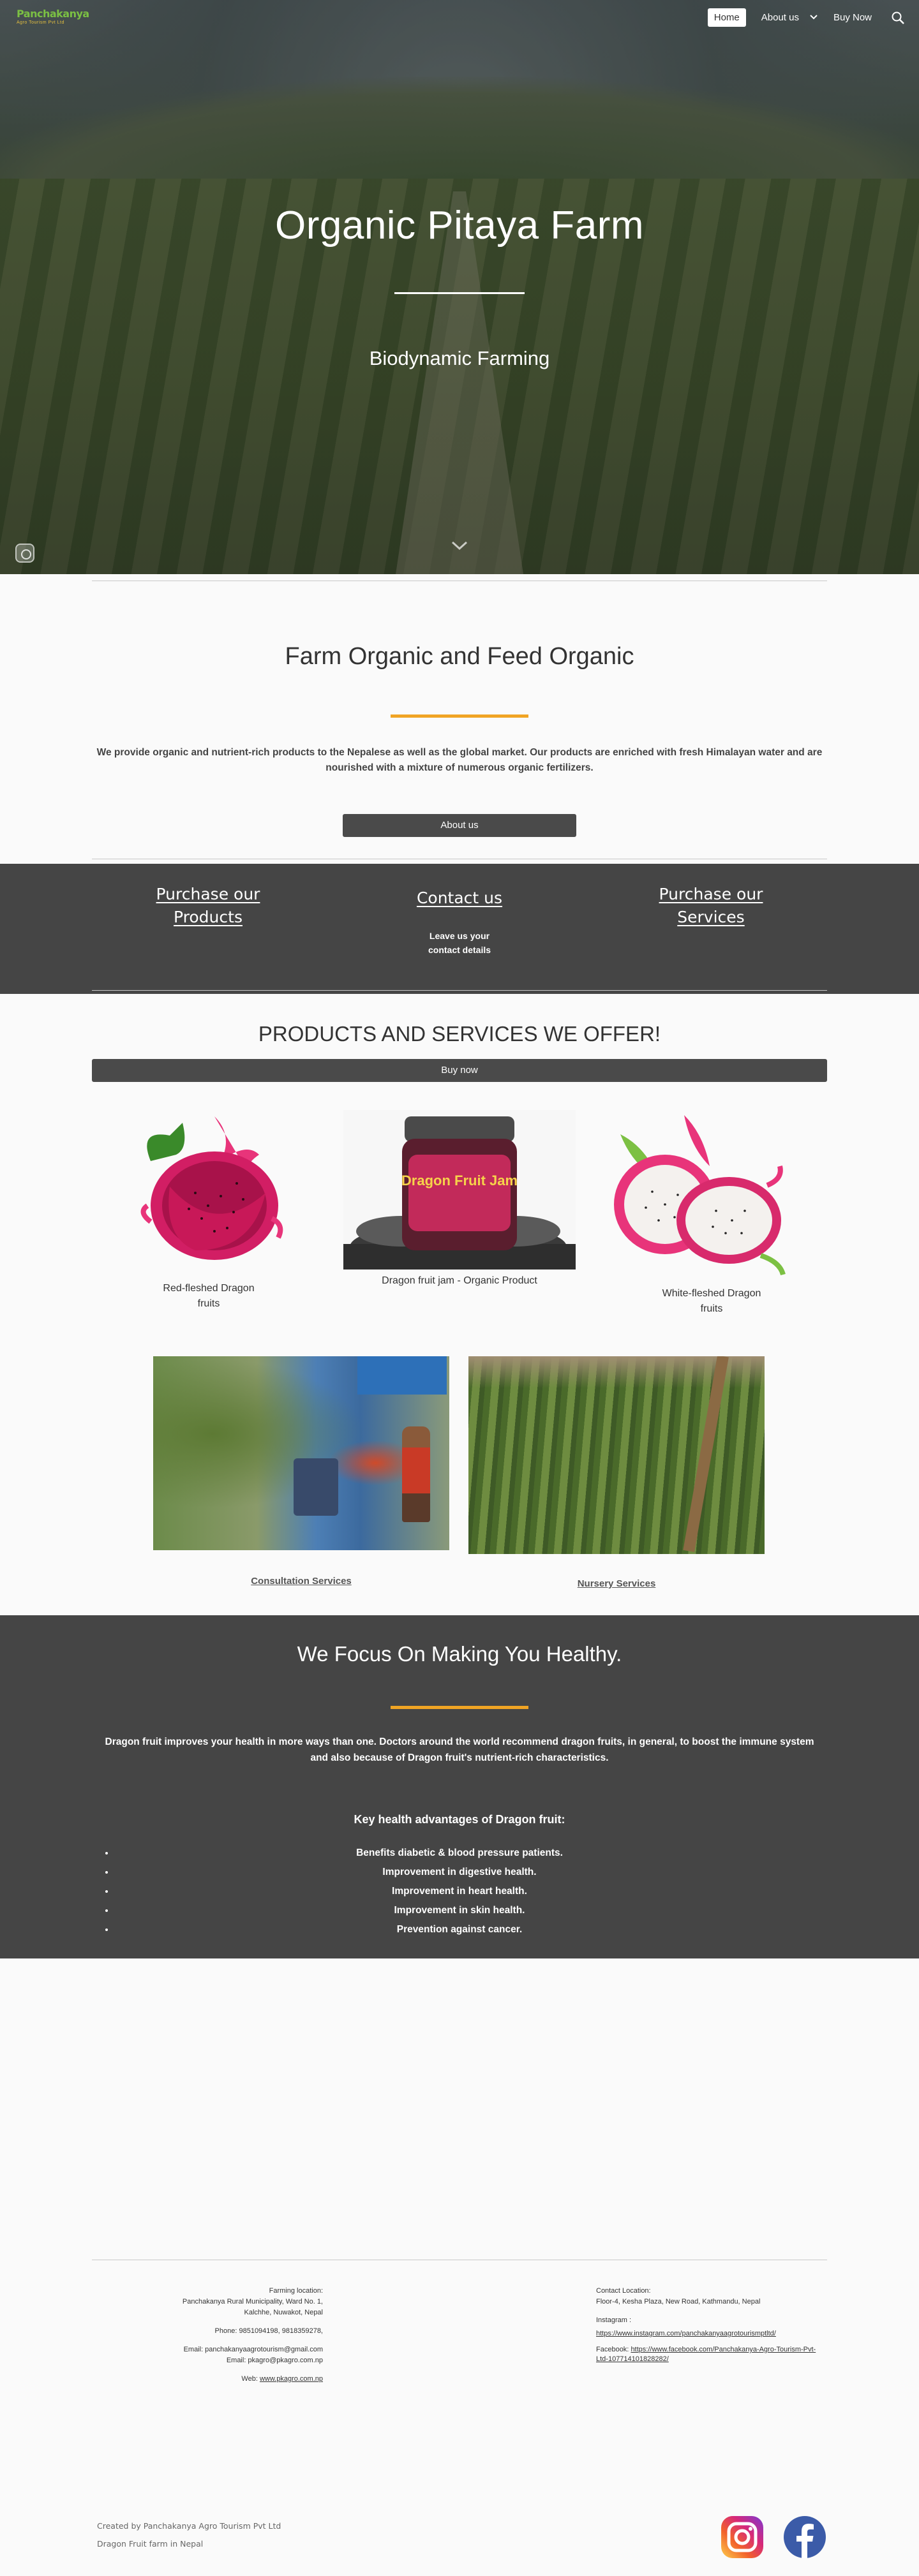 This screenshot has height=2576, width=919. I want to click on farm-web: Web: www.pkagro.com.np, so click(225, 2379).